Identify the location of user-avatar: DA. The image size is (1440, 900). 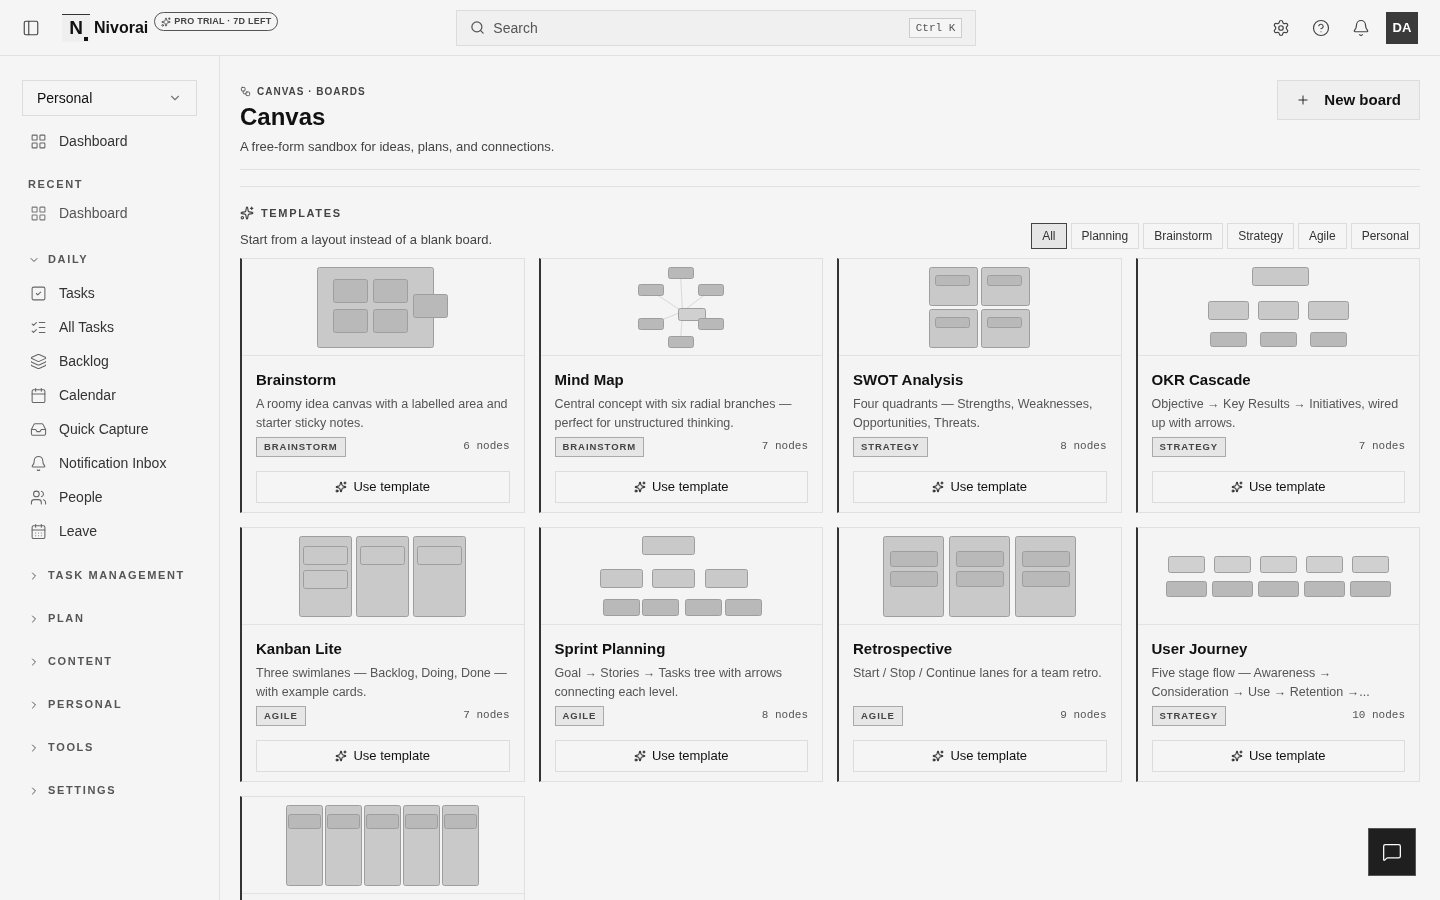
(1402, 27).